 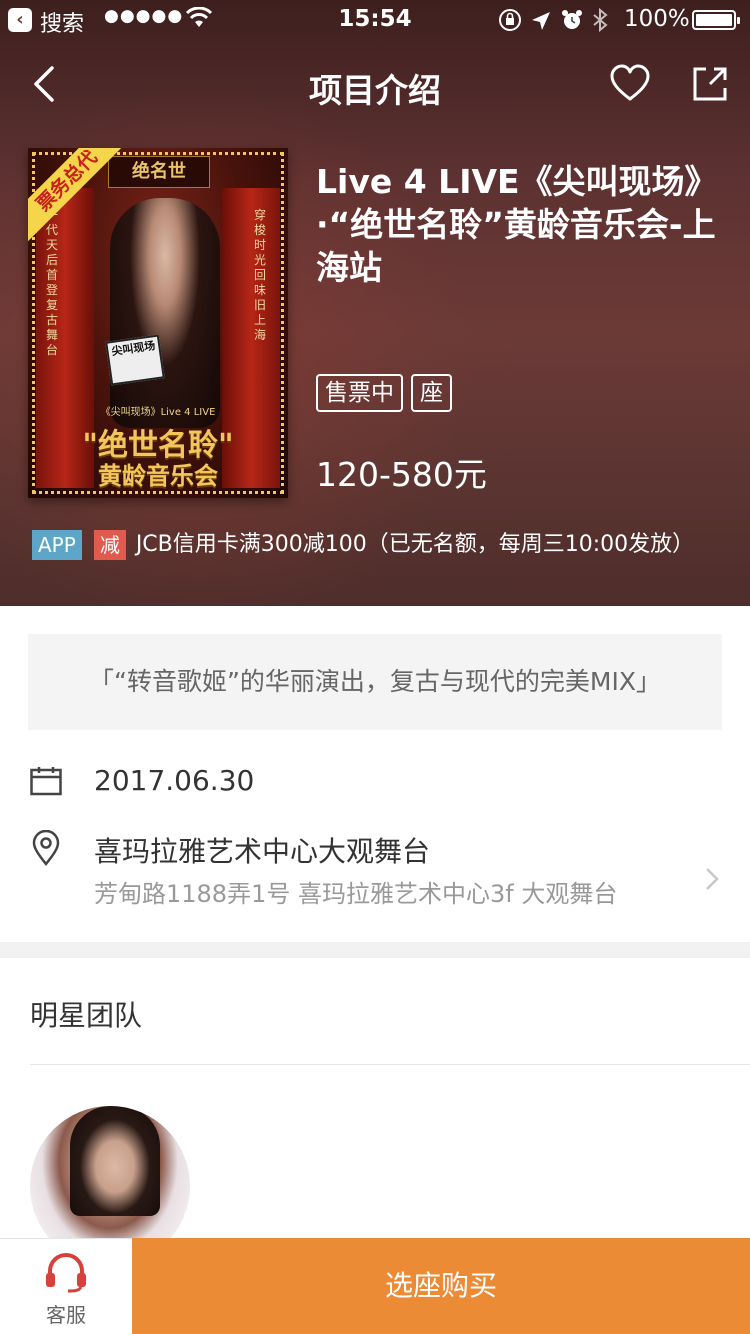 I want to click on tag-seat: 座, so click(x=431, y=393).